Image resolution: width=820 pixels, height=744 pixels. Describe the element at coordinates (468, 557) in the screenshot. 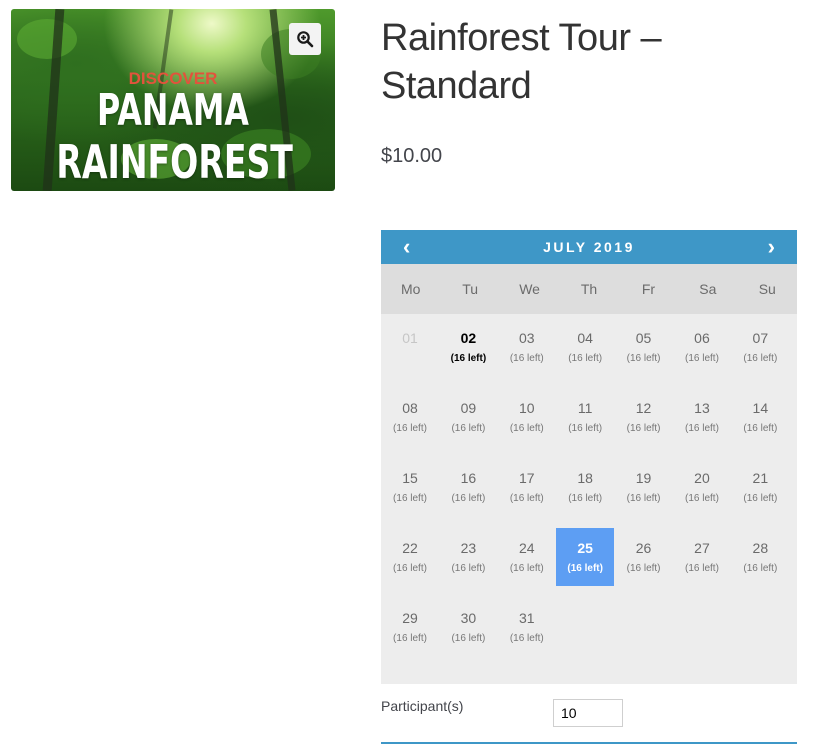

I see `calendar-day-23: 23 (16 left)` at that location.